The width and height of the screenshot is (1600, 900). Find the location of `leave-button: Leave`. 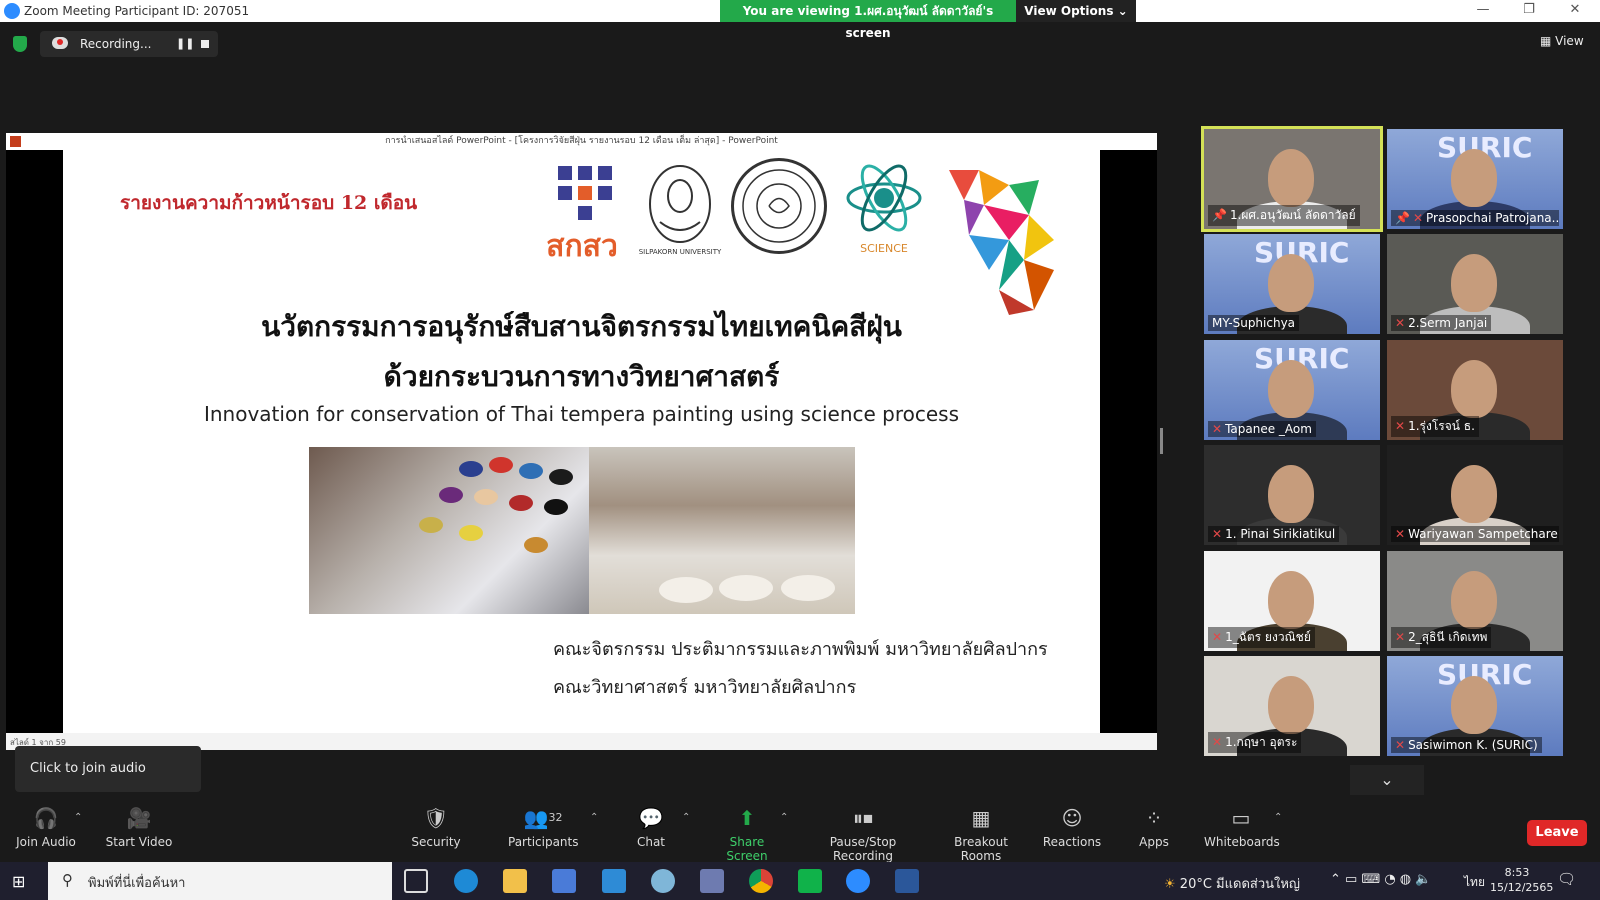

leave-button: Leave is located at coordinates (1557, 833).